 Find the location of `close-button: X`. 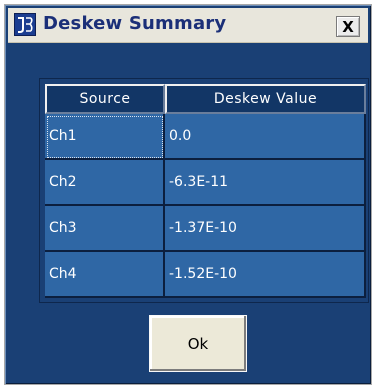

close-button: X is located at coordinates (348, 26).